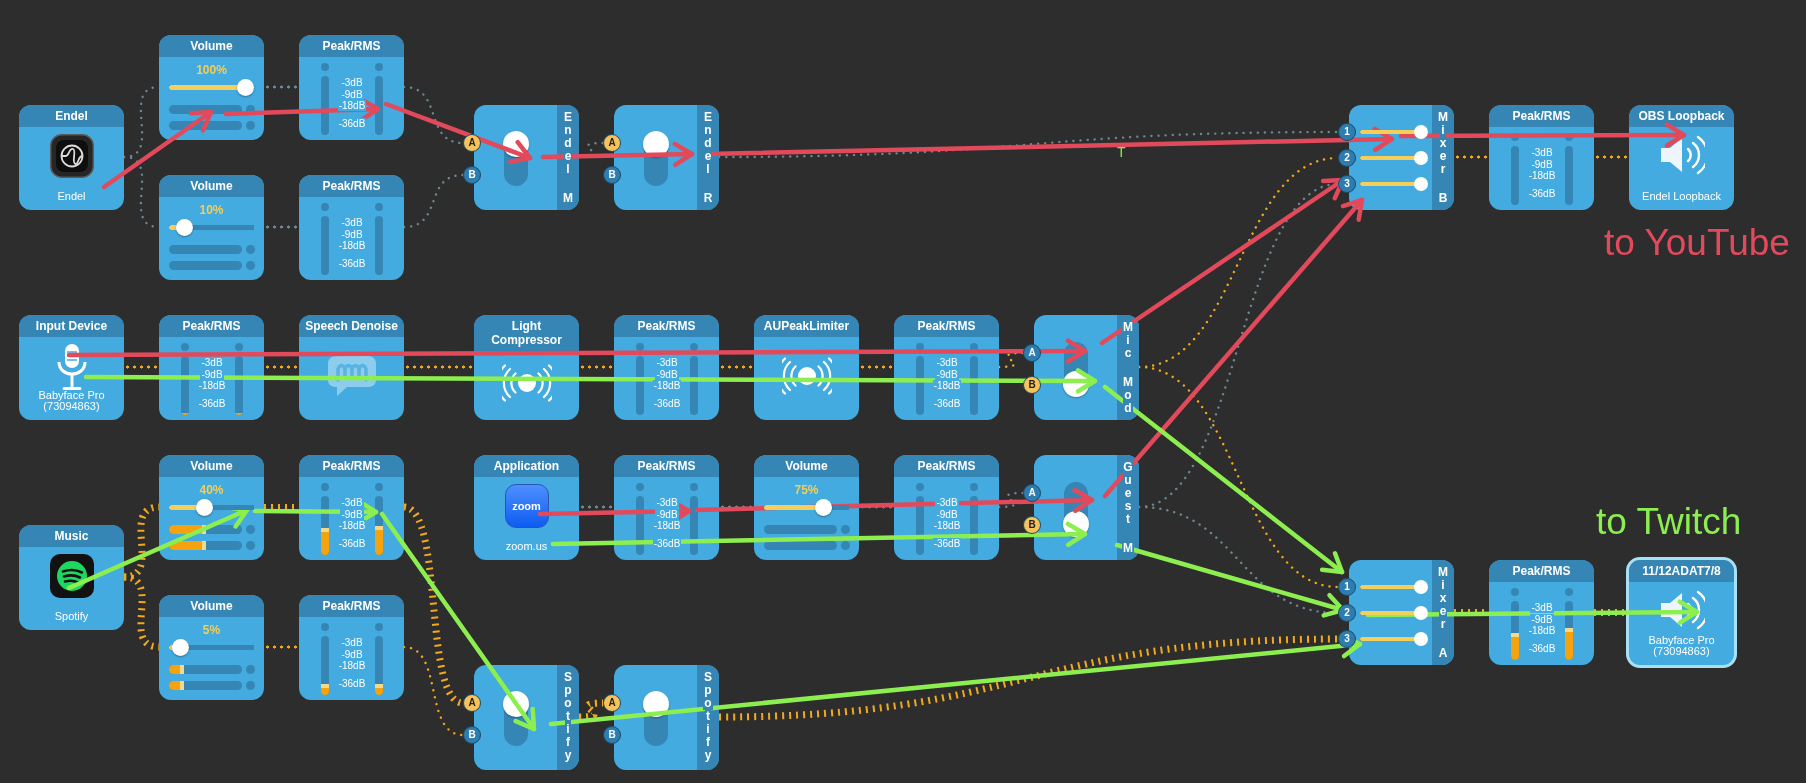 This screenshot has width=1806, height=783. I want to click on output-node: OBS Loopback Endel Loopback, so click(1681, 157).